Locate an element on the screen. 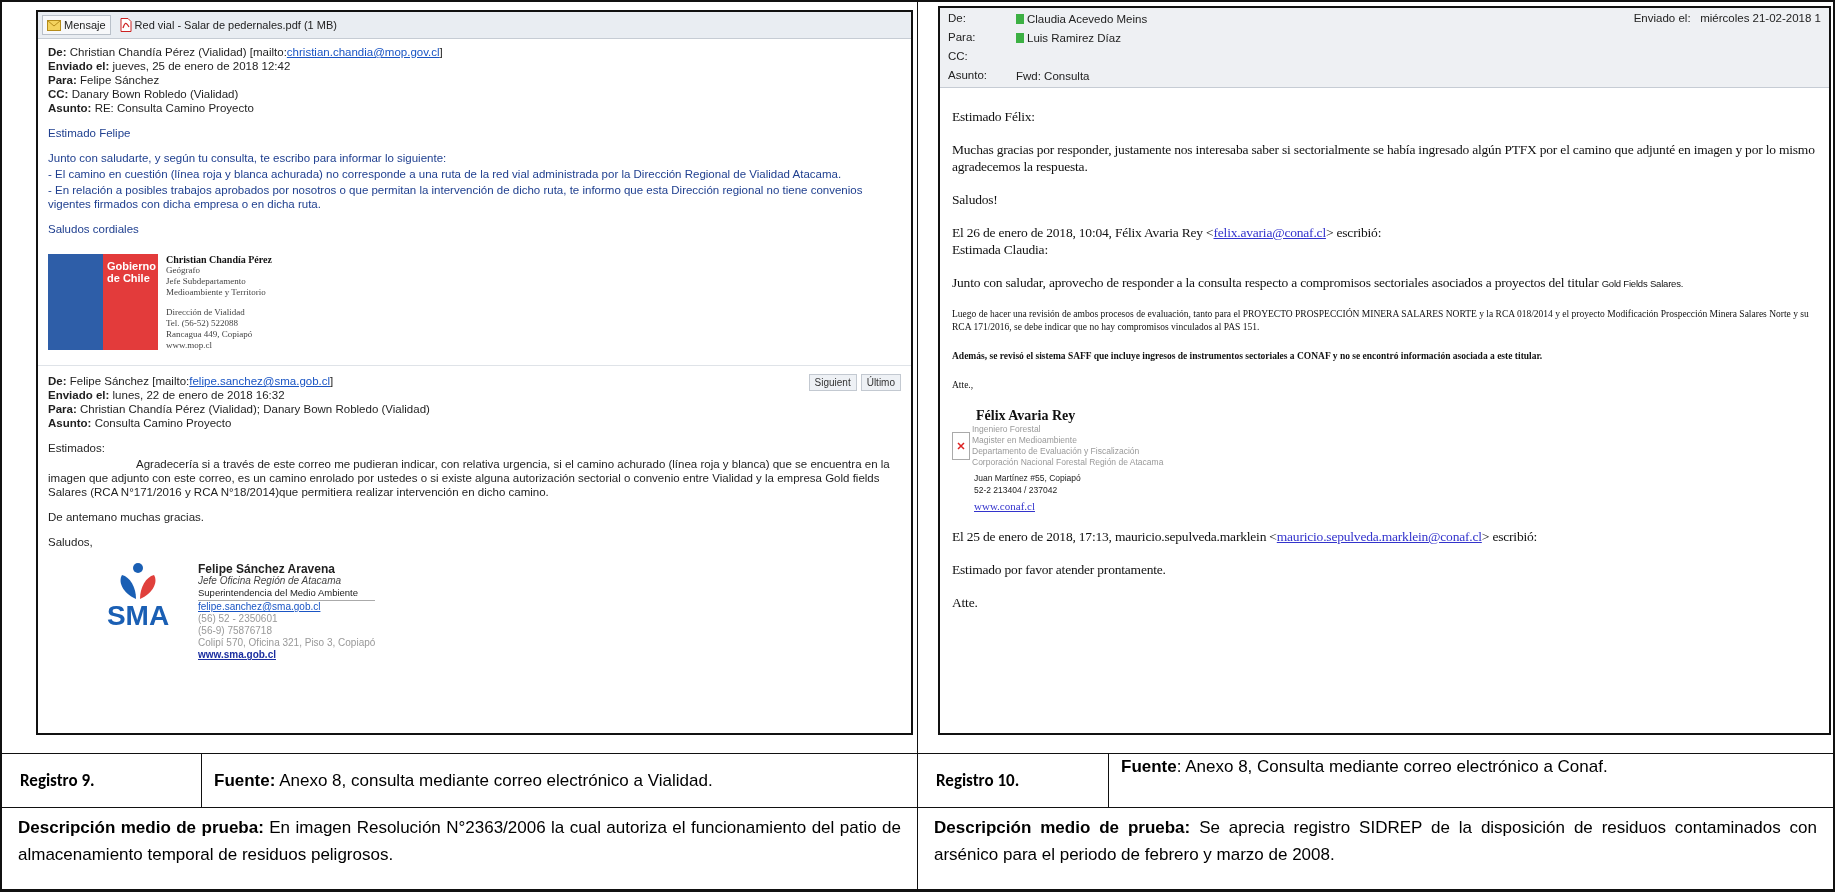  record-number: Registro 9. is located at coordinates (102, 780).